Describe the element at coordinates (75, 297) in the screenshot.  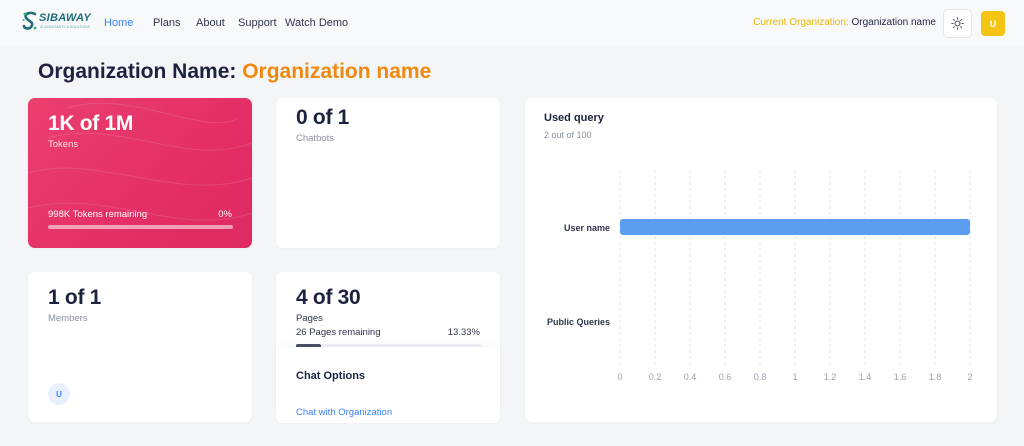
I see `members-value: 1 of 1` at that location.